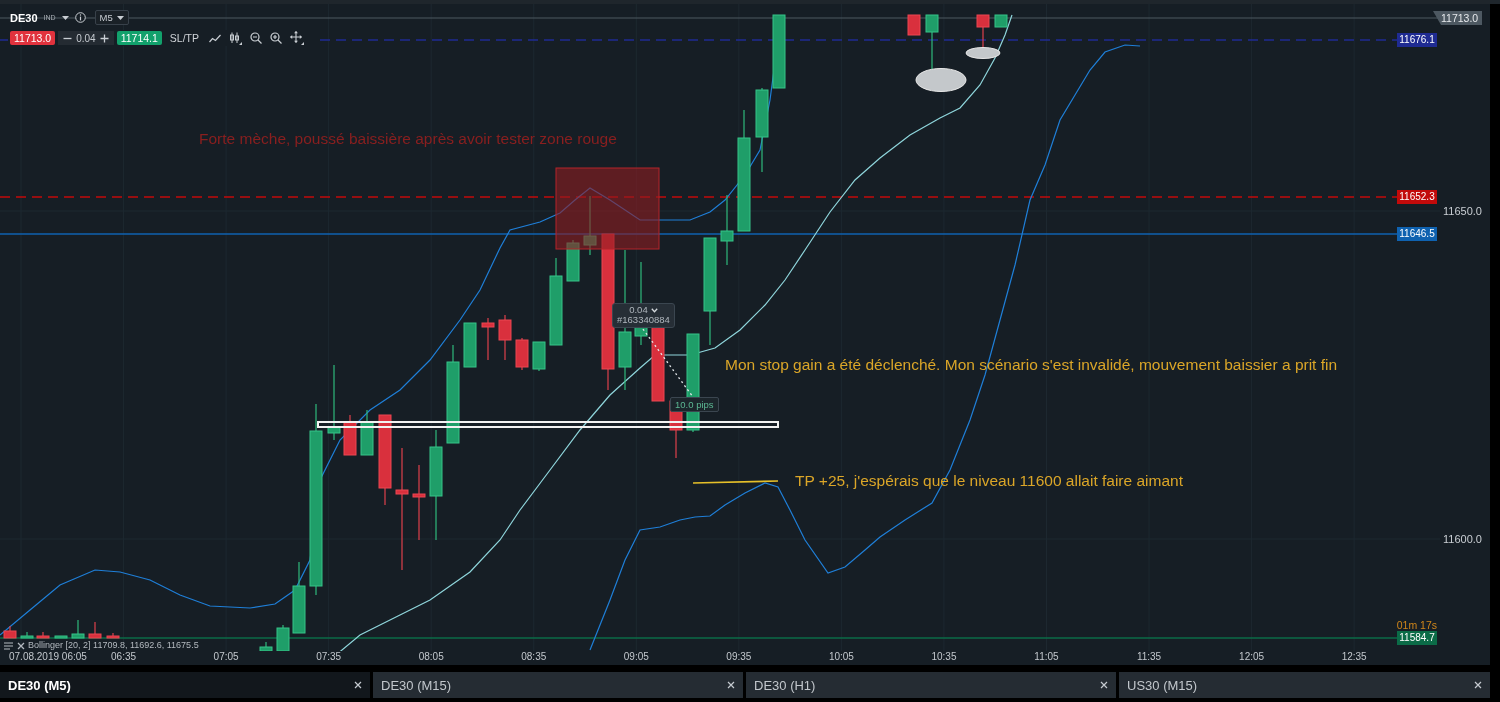 The height and width of the screenshot is (702, 1500). Describe the element at coordinates (276, 38) in the screenshot. I see `zoom-in-icon` at that location.